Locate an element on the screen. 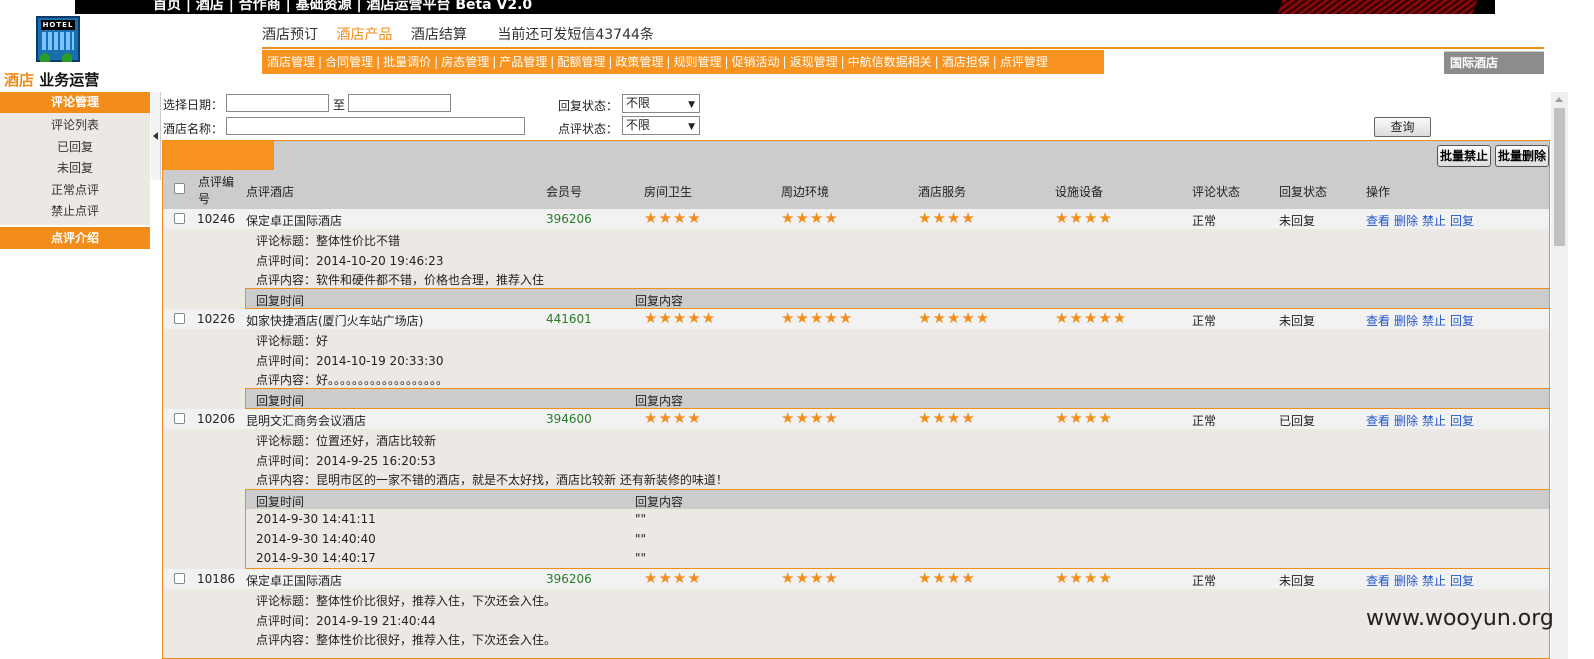 The width and height of the screenshot is (1594, 659). review-content: 点评内容：好。。。。。。。。。。。。。。。。。。。 is located at coordinates (352, 380).